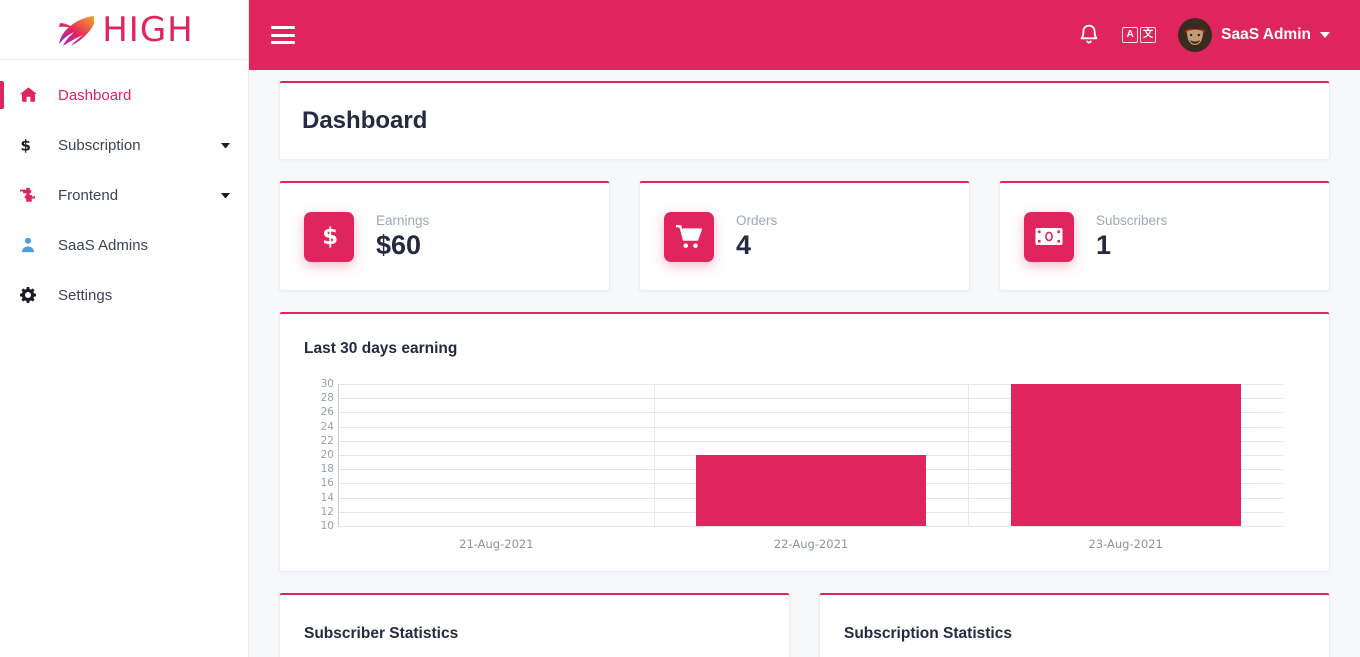 This screenshot has width=1360, height=657. What do you see at coordinates (103, 245) in the screenshot?
I see `sidebar-item-label: SaaS Admins` at bounding box center [103, 245].